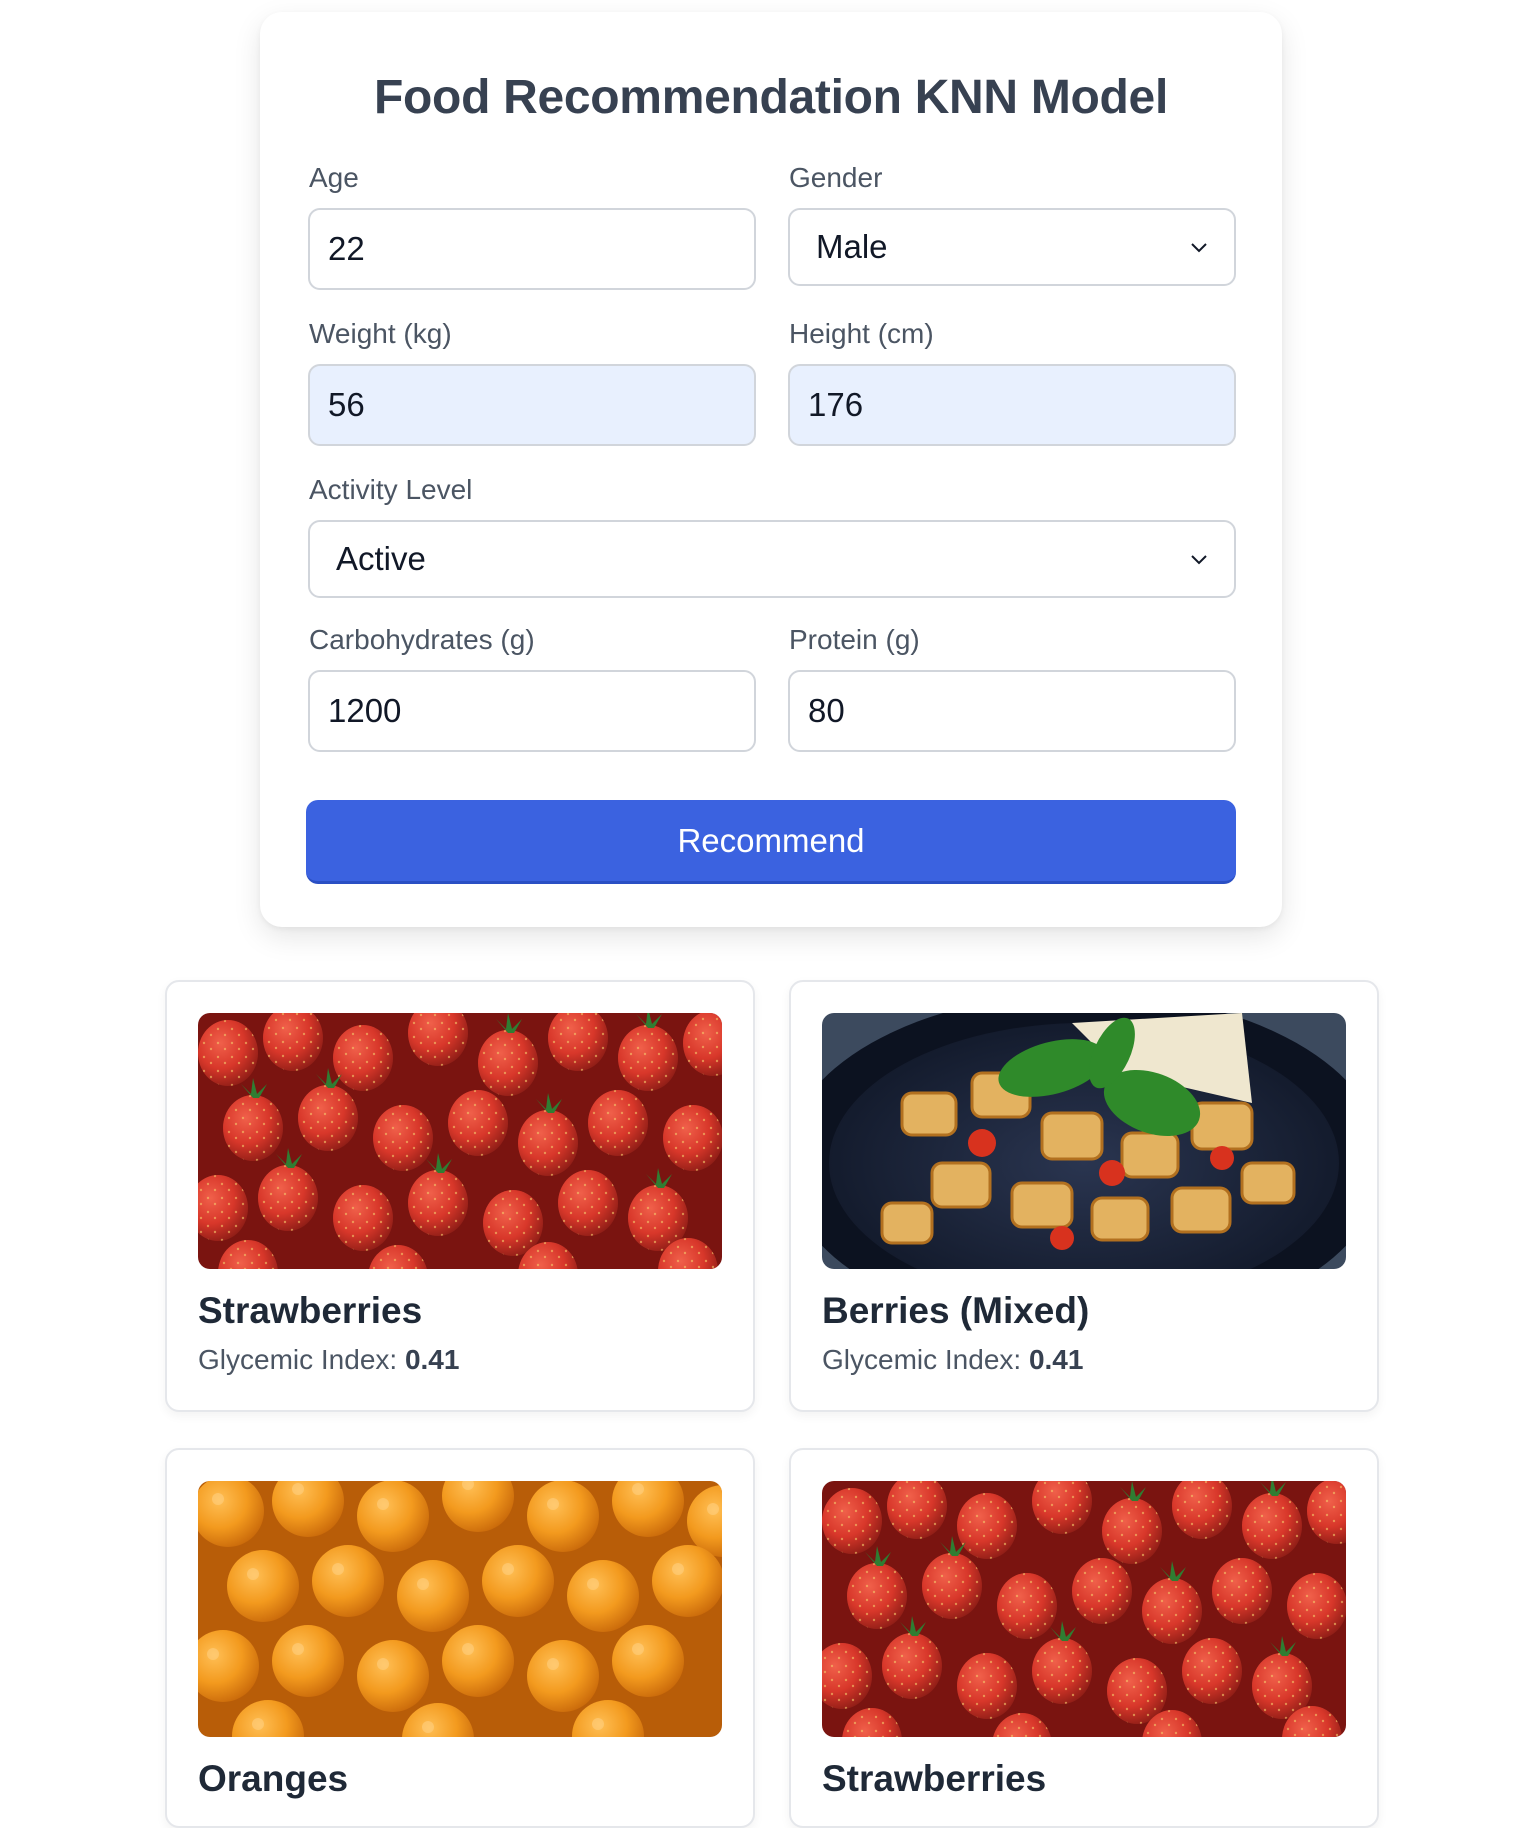 This screenshot has width=1526, height=1828. Describe the element at coordinates (861, 333) in the screenshot. I see `height-label: Height (cm)` at that location.